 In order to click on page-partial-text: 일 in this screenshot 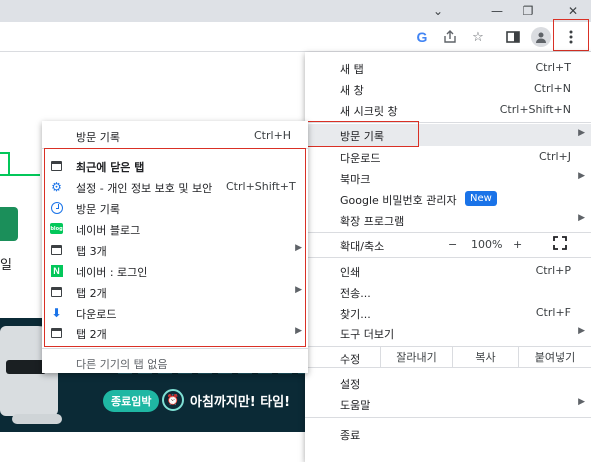, I will do `click(6, 265)`.